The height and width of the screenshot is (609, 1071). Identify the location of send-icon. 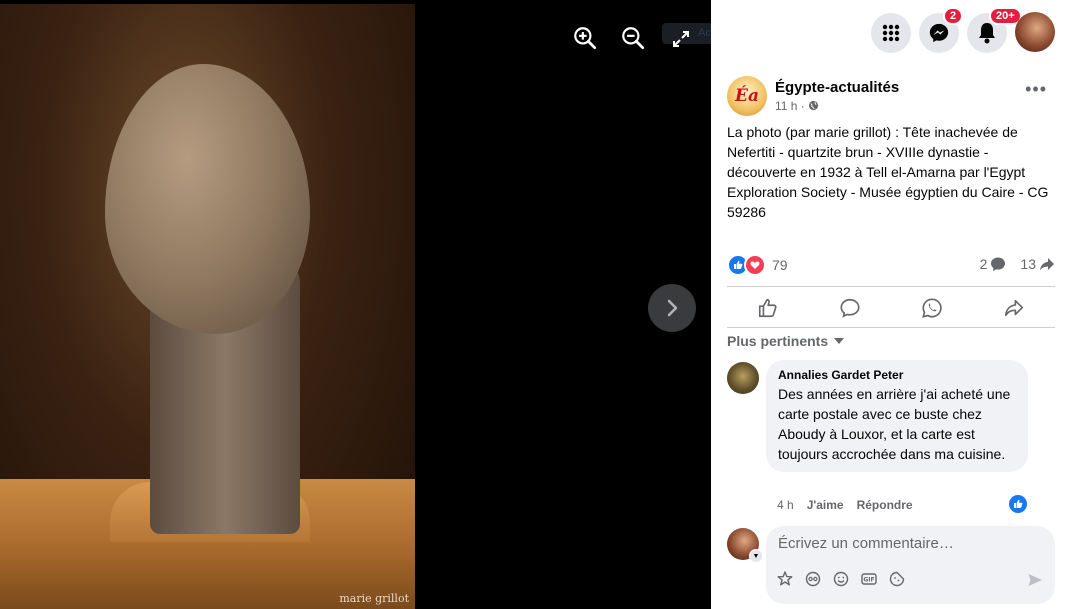
(1035, 580).